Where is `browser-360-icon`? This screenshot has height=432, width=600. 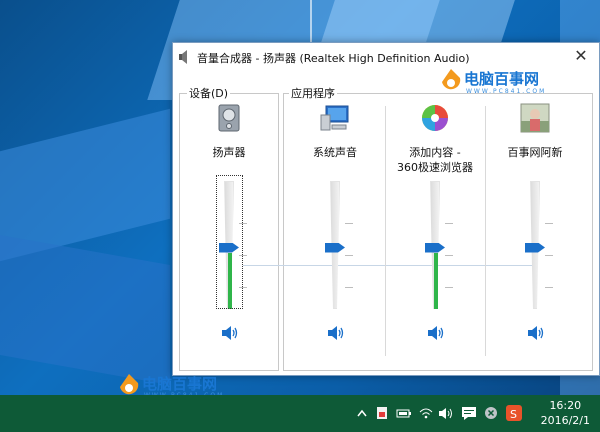 browser-360-icon is located at coordinates (435, 118).